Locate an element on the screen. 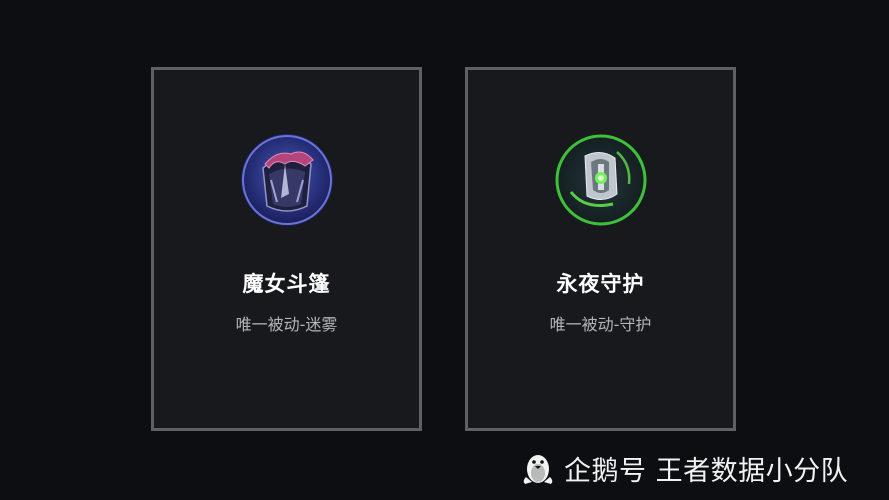 The image size is (889, 500). item-name: 永夜守护 is located at coordinates (600, 284).